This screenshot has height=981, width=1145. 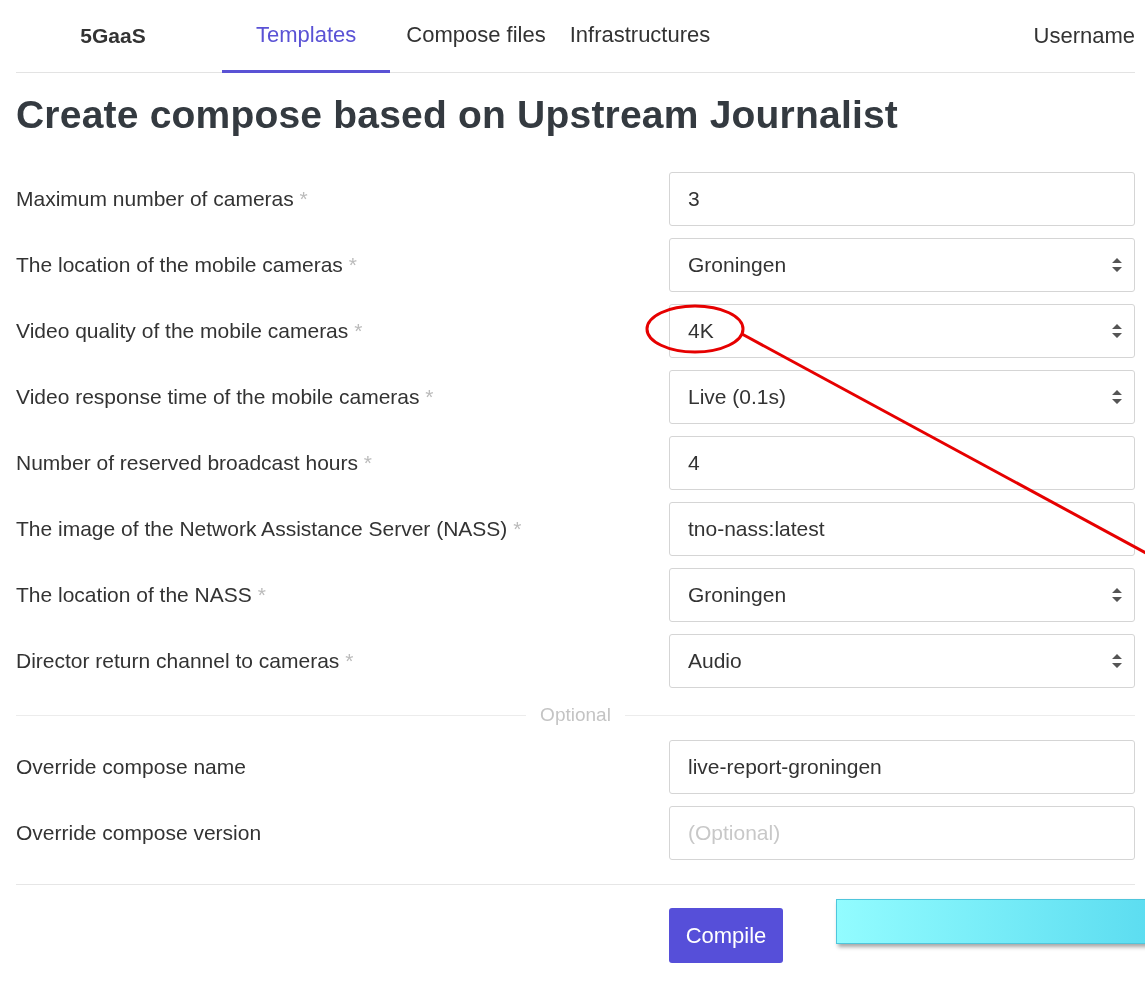 What do you see at coordinates (187, 265) in the screenshot?
I see `field-label: The location of the mobile cameras *` at bounding box center [187, 265].